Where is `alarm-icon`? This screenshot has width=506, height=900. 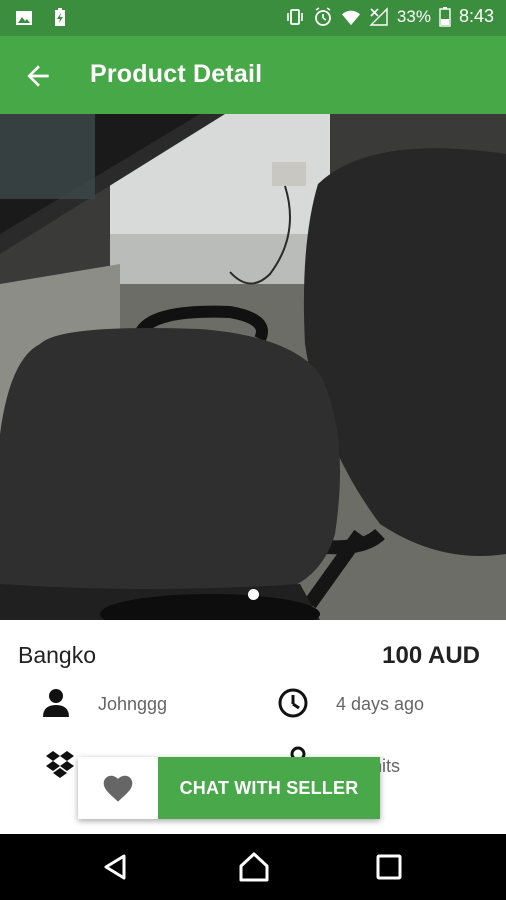 alarm-icon is located at coordinates (323, 16).